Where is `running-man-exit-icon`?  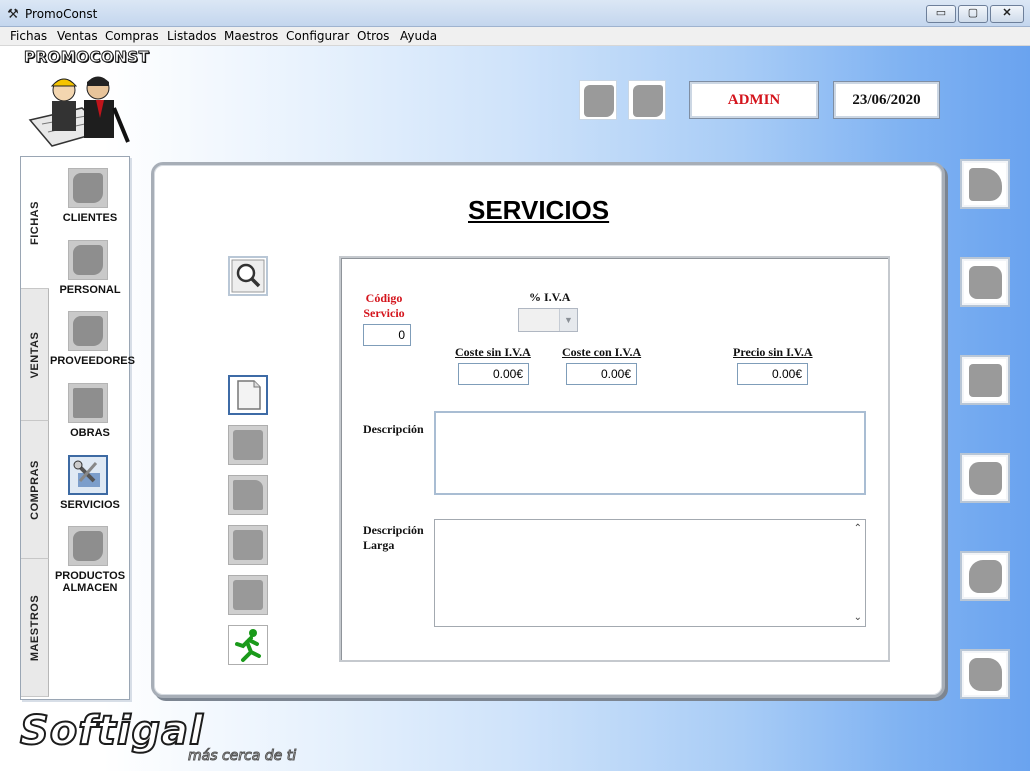
running-man-exit-icon is located at coordinates (248, 645).